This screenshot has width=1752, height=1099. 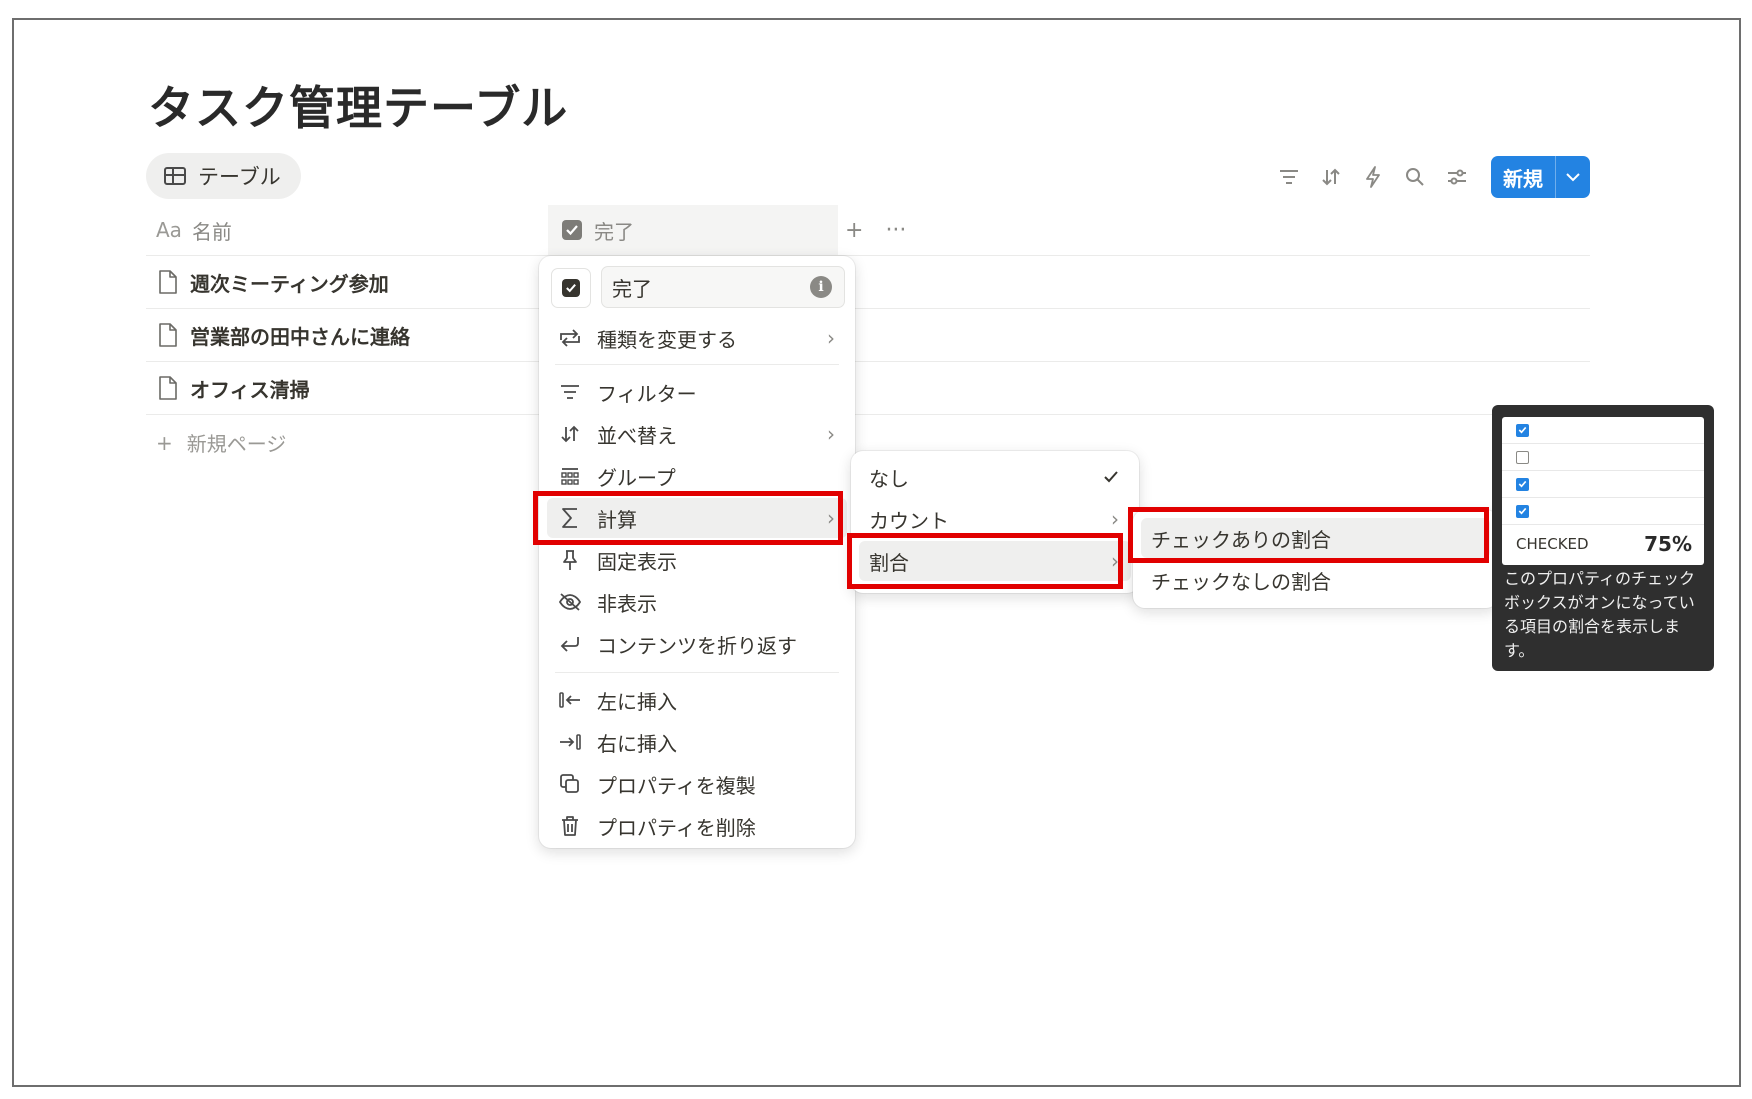 I want to click on menu-item-hide: 非表示, so click(x=697, y=602).